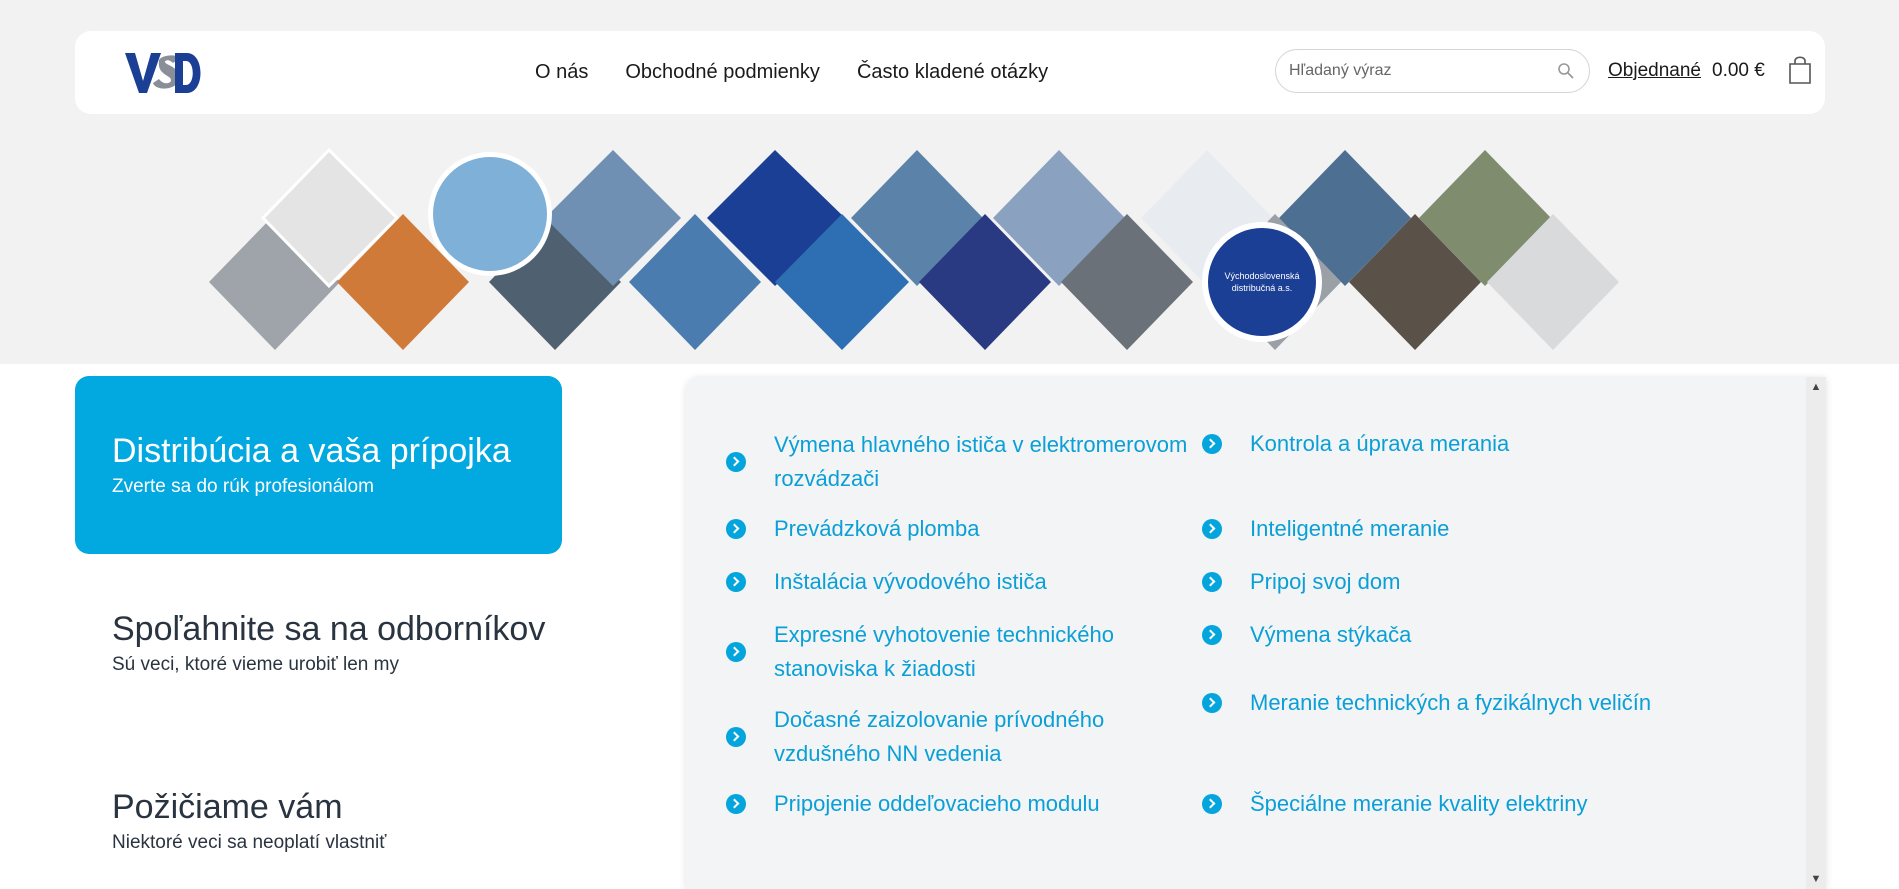  I want to click on search-box, so click(1432, 71).